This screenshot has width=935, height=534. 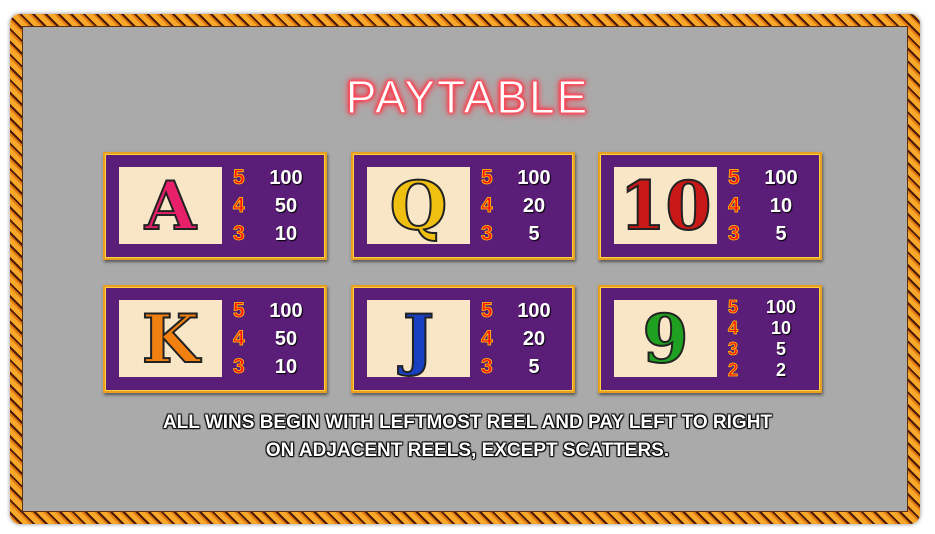 I want to click on rules-line-2: ON ADJACENT REELS, EXCEPT SCATTERS., so click(x=467, y=450).